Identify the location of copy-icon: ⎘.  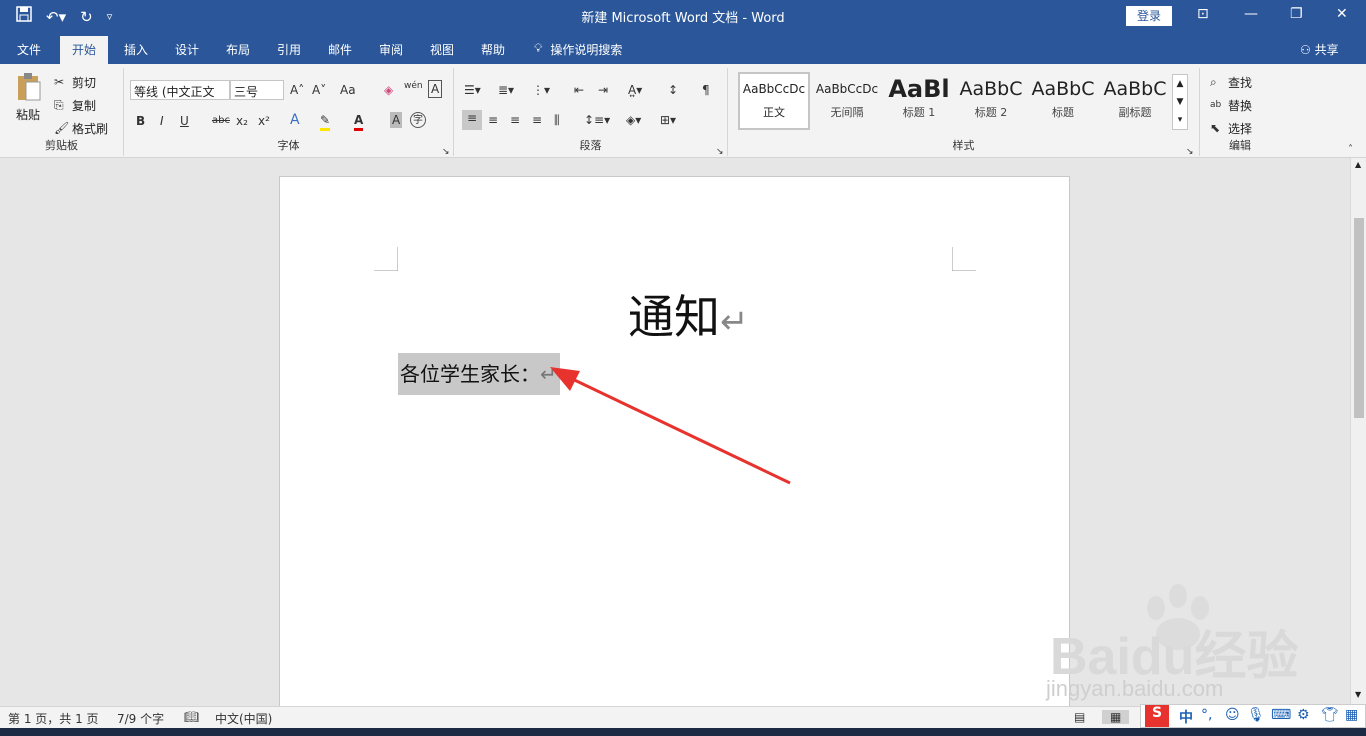
(59, 105).